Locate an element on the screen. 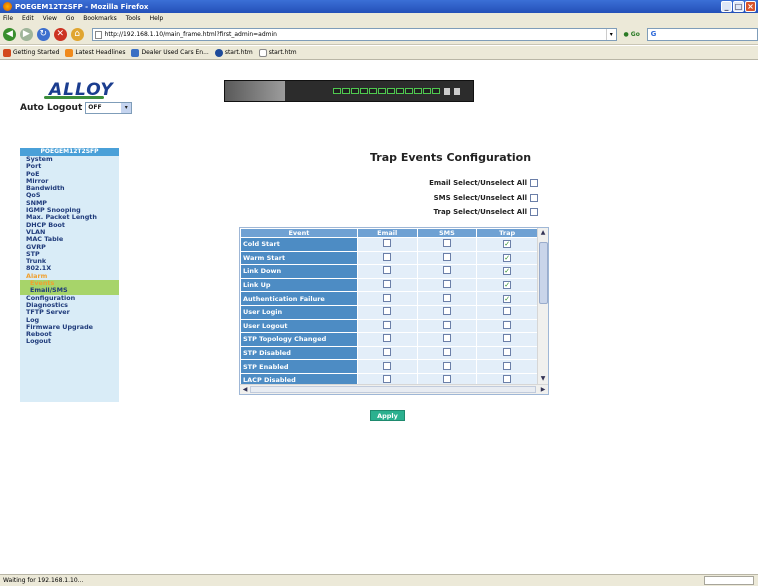 The image size is (758, 586). menu-help: Help is located at coordinates (157, 18).